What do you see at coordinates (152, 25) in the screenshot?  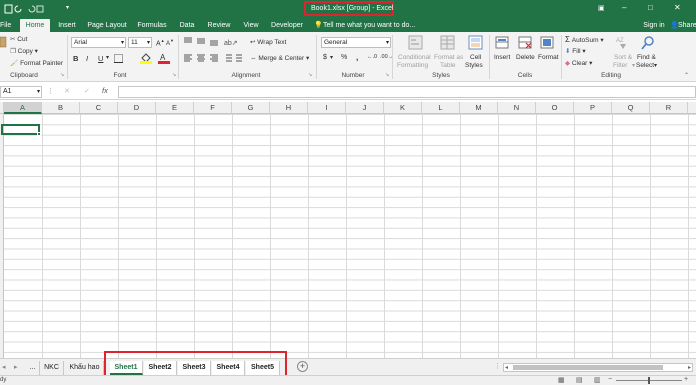 I see `tab-formulas: Formulas` at bounding box center [152, 25].